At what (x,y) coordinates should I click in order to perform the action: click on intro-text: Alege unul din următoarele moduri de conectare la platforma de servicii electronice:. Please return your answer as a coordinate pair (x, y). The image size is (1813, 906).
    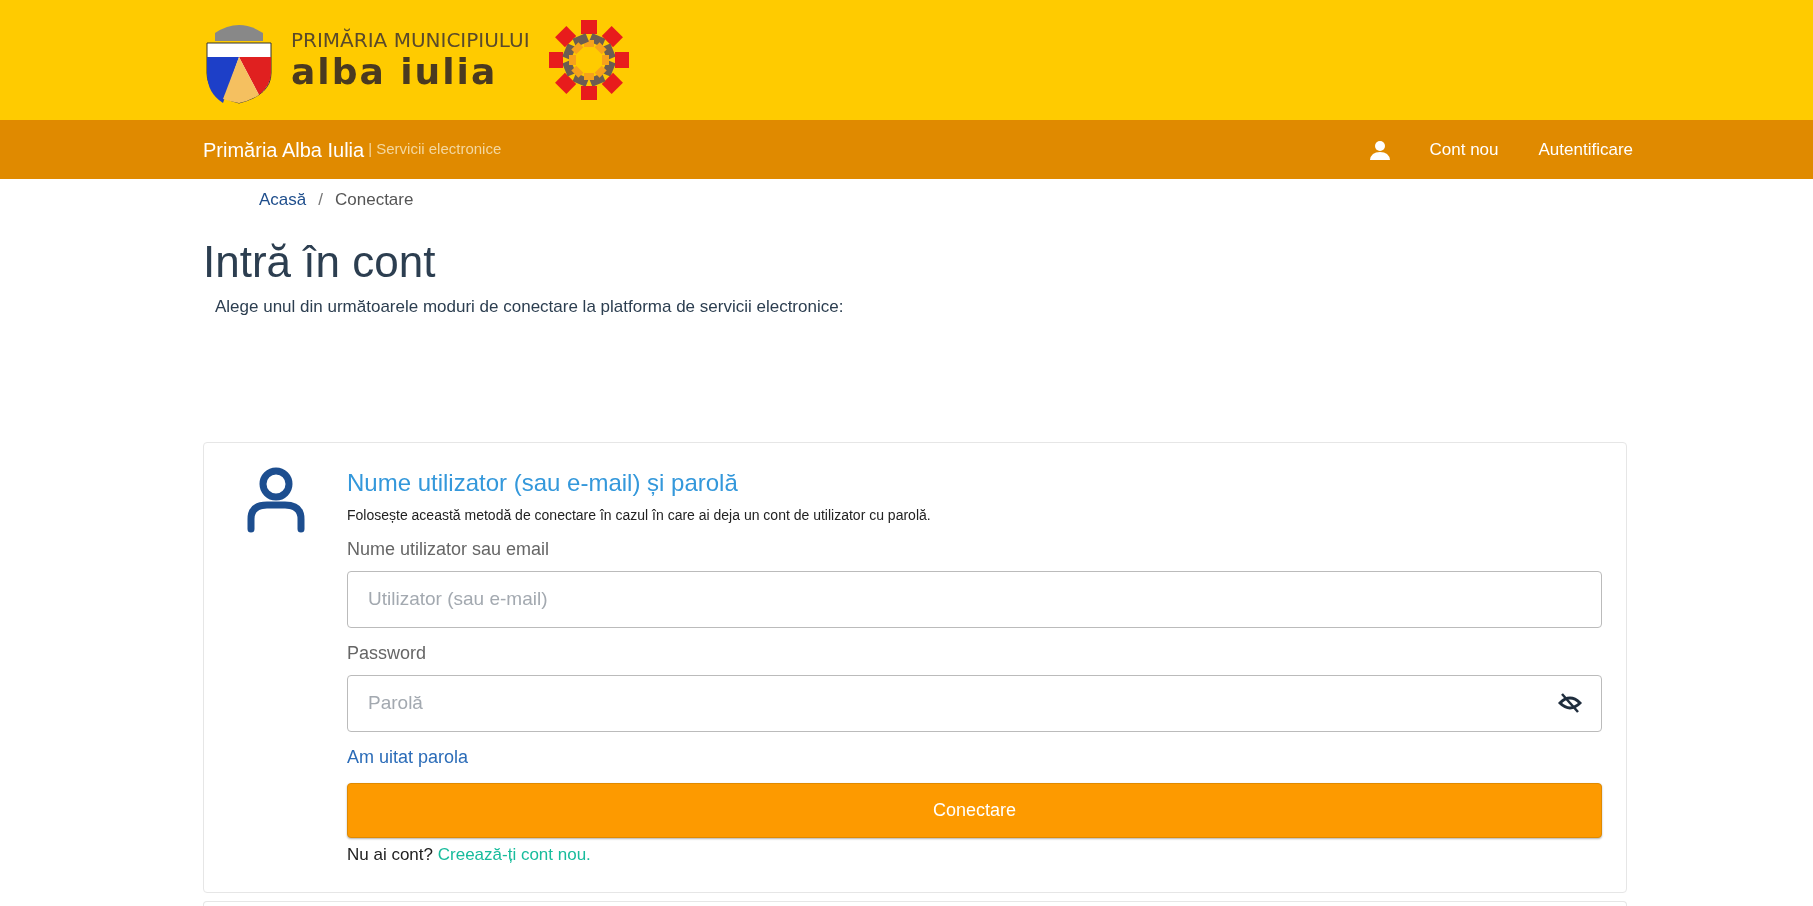
    Looking at the image, I should click on (530, 307).